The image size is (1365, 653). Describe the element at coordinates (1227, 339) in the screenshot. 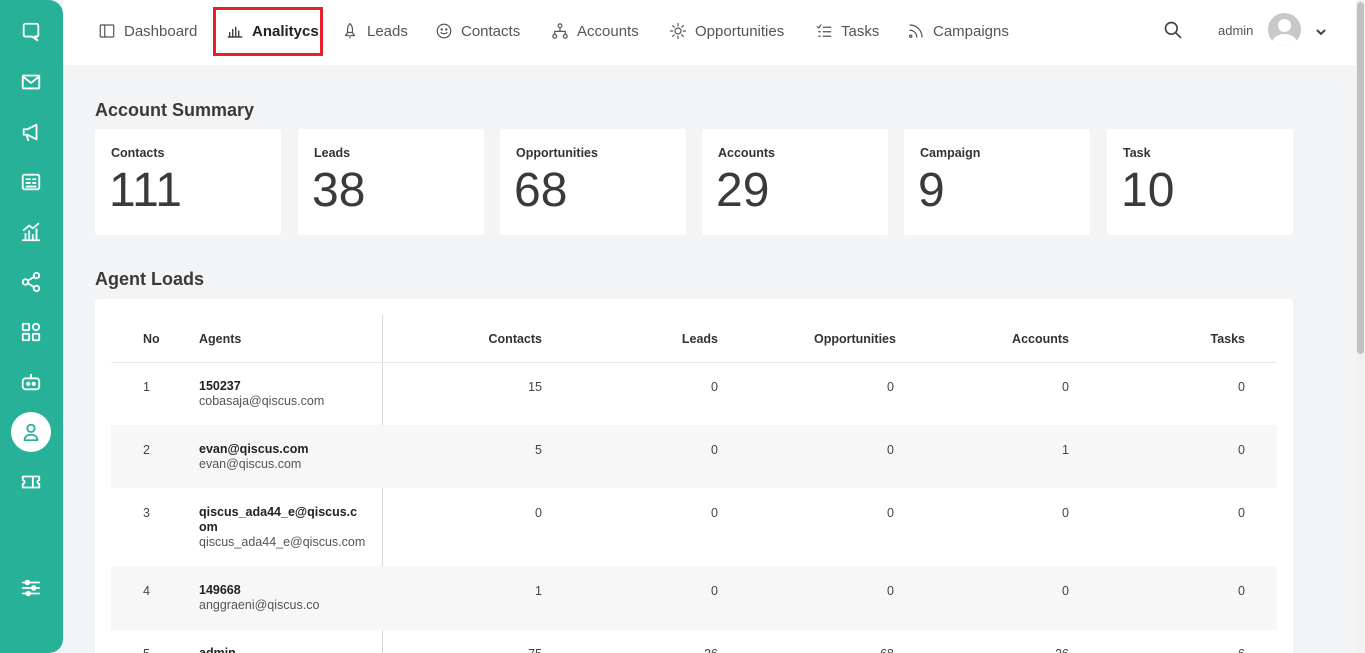

I see `column-header-tasks: Tasks` at that location.